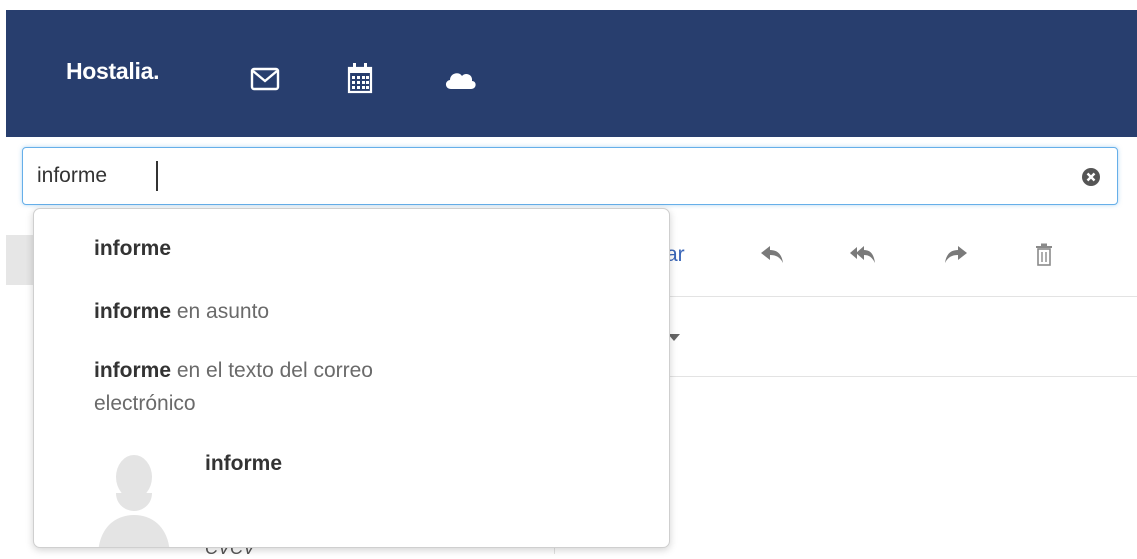 This screenshot has width=1137, height=559. What do you see at coordinates (265, 79) in the screenshot?
I see `mail-icon` at bounding box center [265, 79].